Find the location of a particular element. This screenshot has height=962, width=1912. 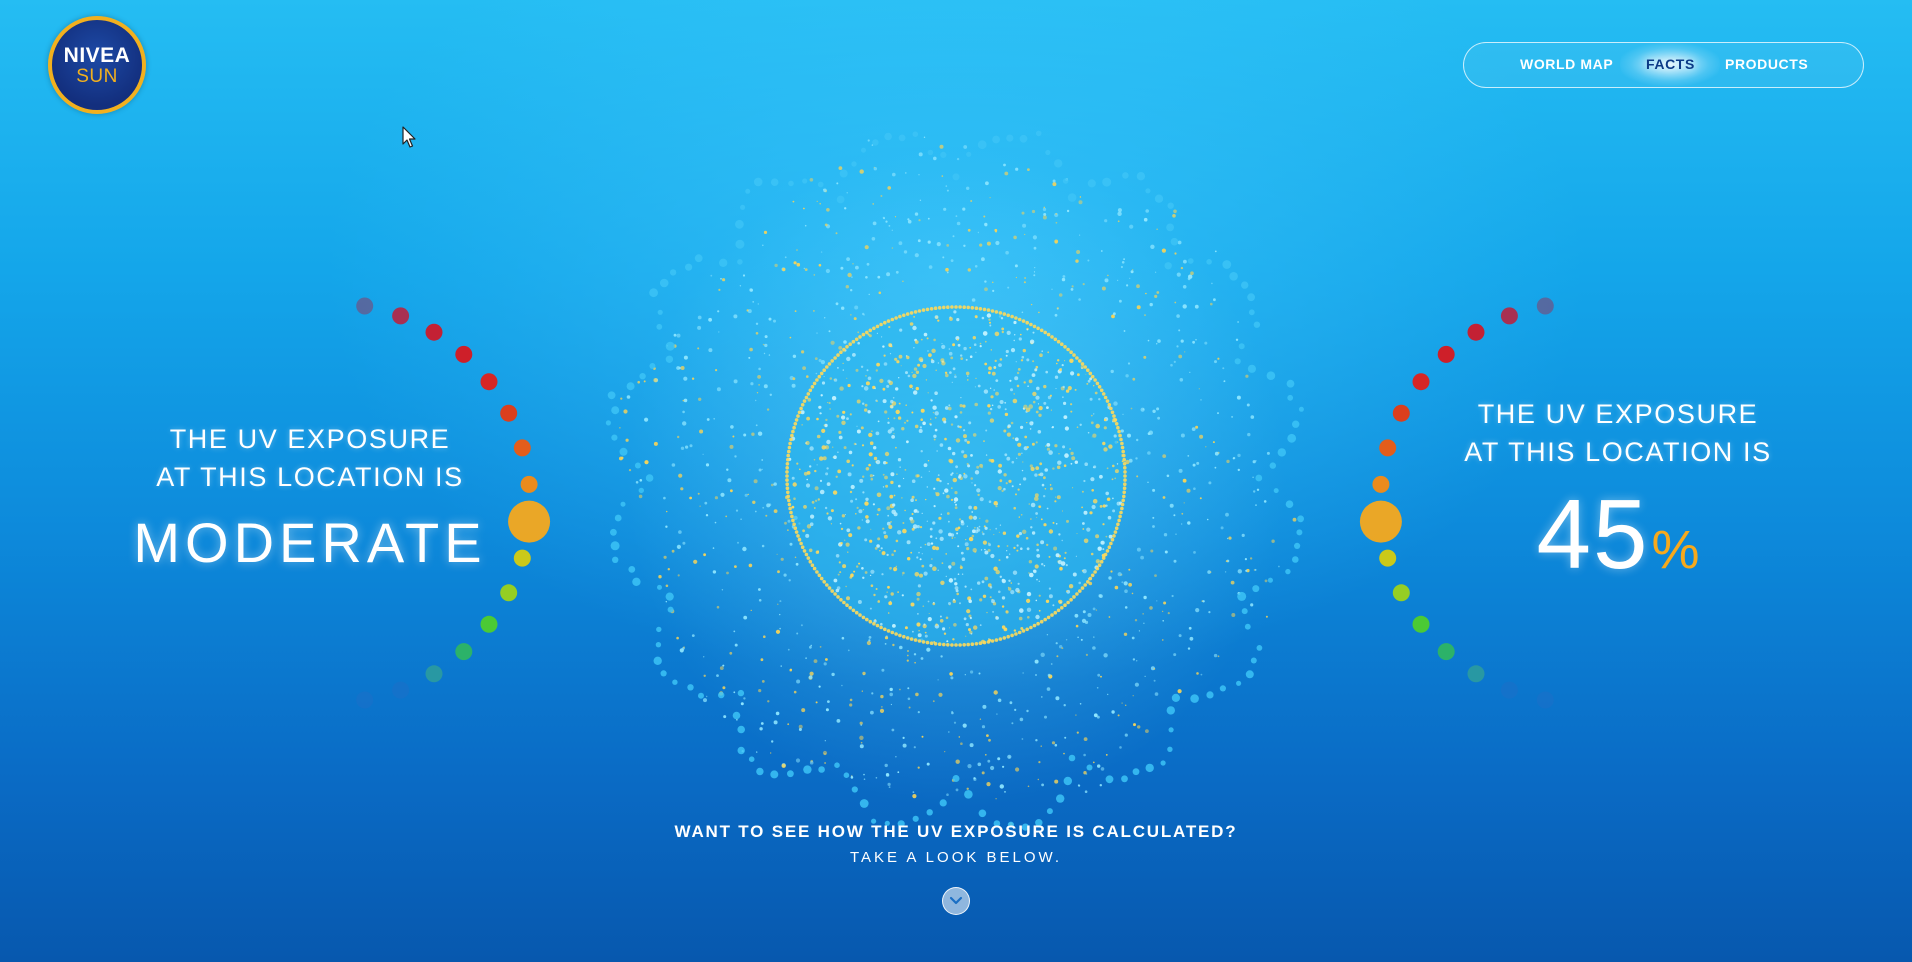

nav-world-map: WORLD MAP is located at coordinates (1566, 64).